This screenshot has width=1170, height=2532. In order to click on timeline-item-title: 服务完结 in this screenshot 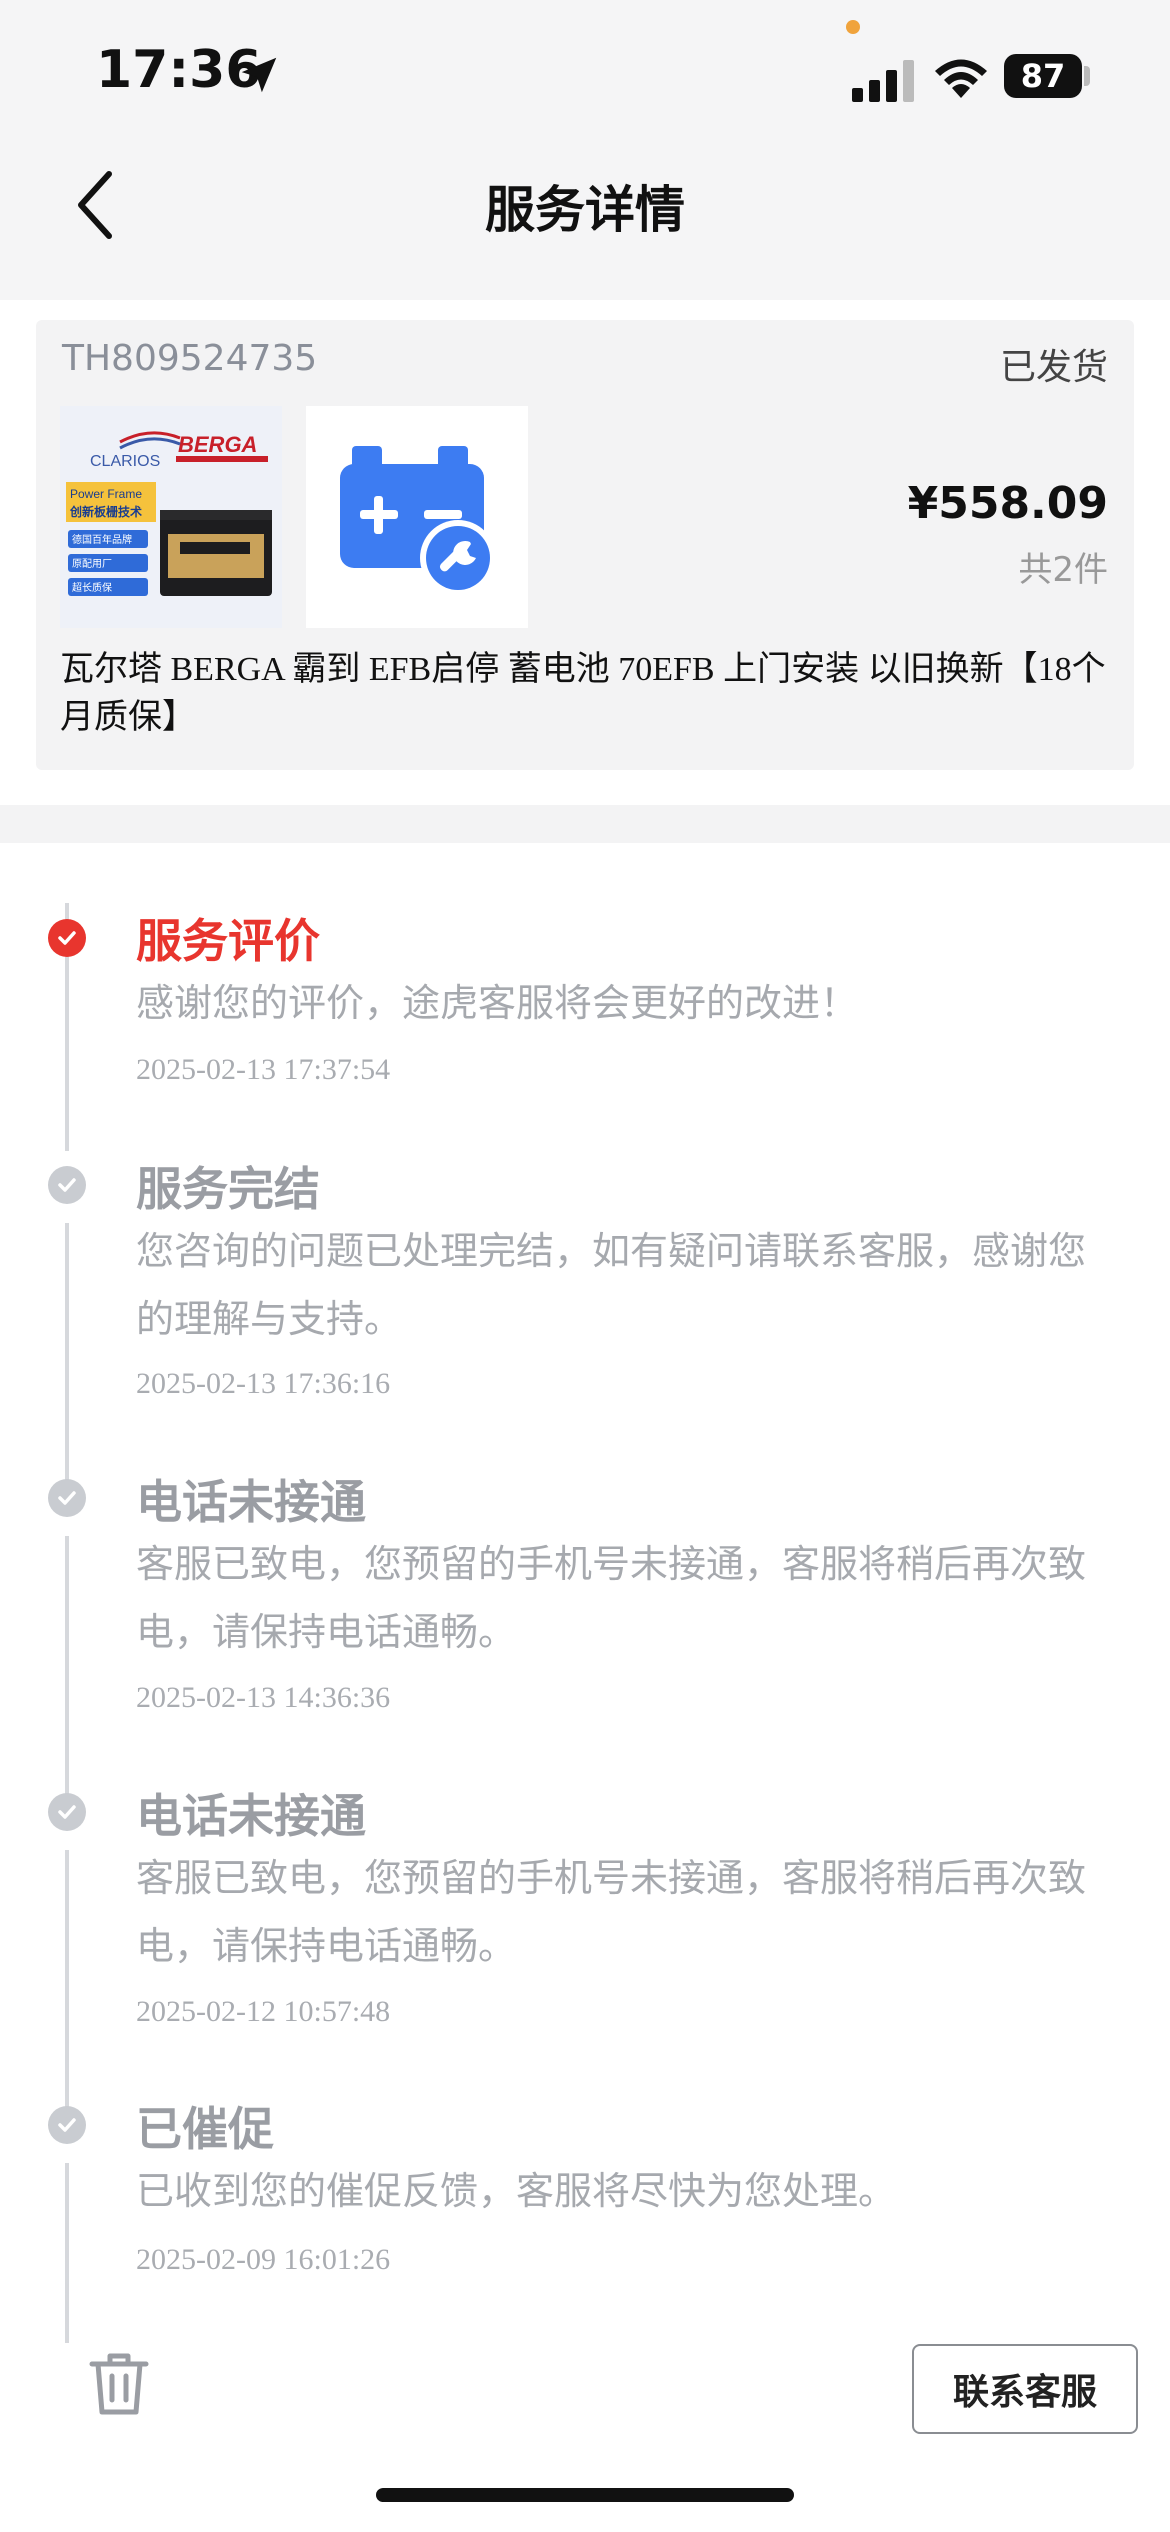, I will do `click(228, 1189)`.